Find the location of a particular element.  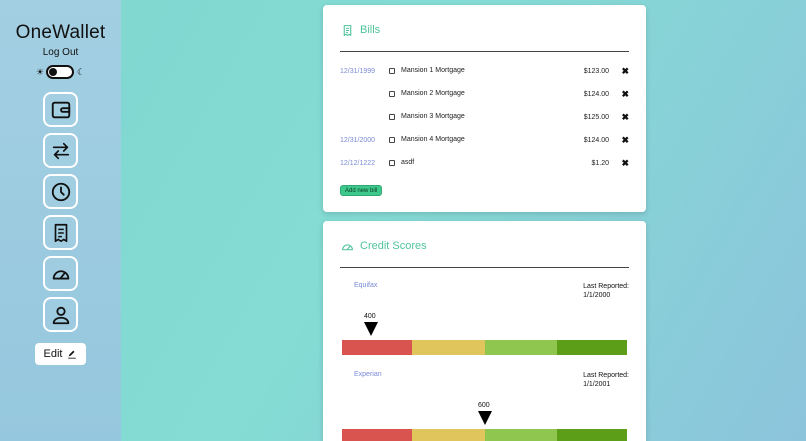

nav-history-button is located at coordinates (60, 191).